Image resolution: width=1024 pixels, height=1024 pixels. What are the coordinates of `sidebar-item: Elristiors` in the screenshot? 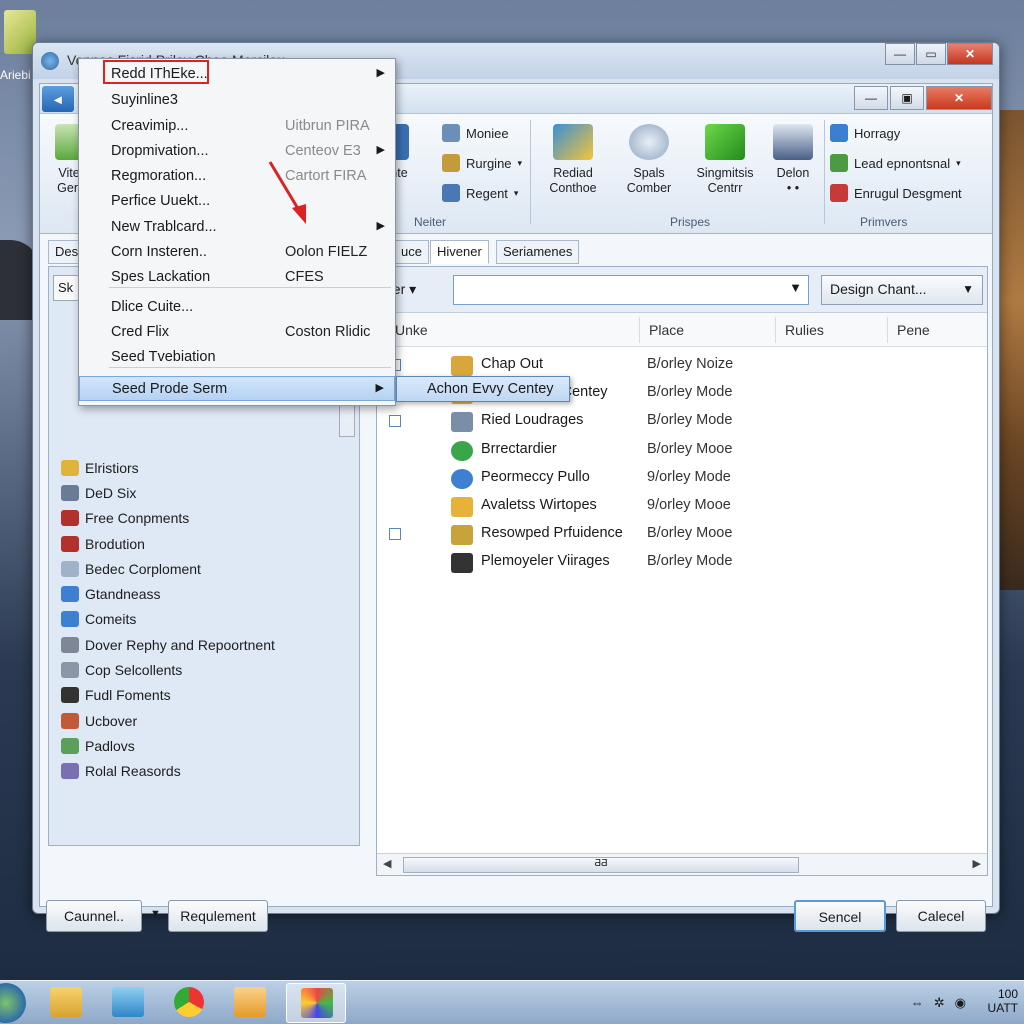 It's located at (168, 467).